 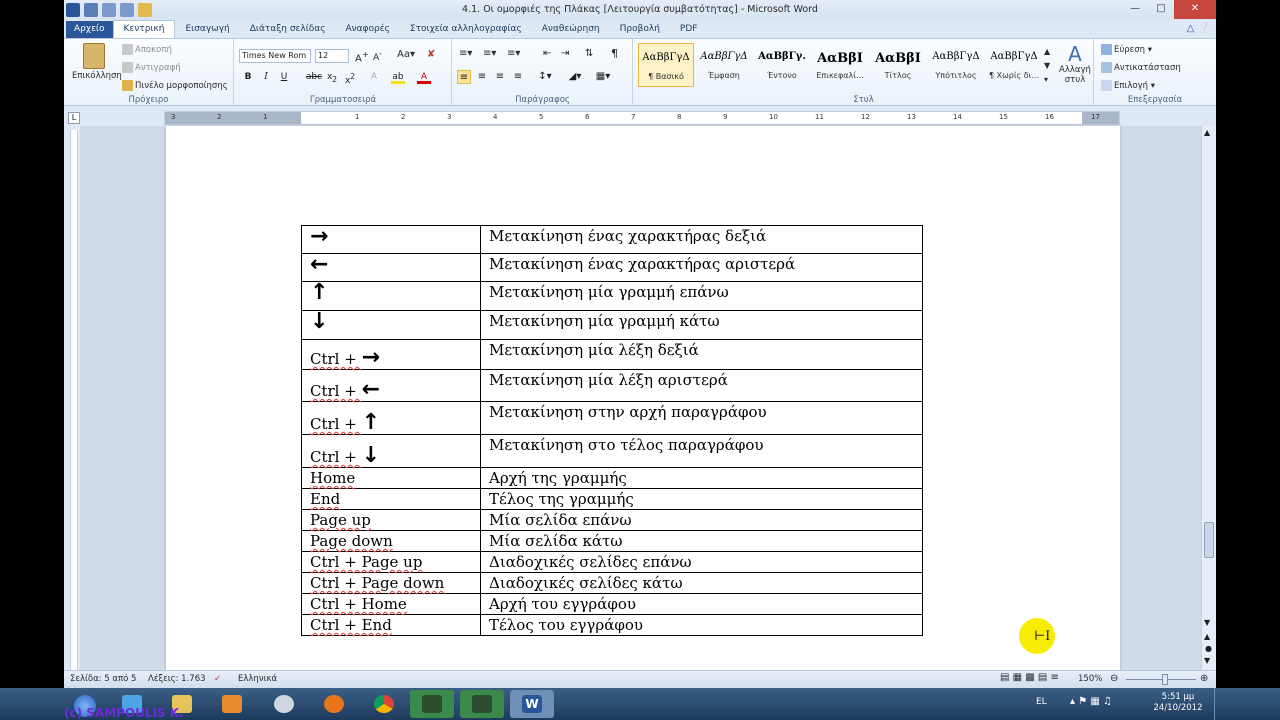 What do you see at coordinates (391, 604) in the screenshot?
I see `table-cell-key: Ctrl + Home` at bounding box center [391, 604].